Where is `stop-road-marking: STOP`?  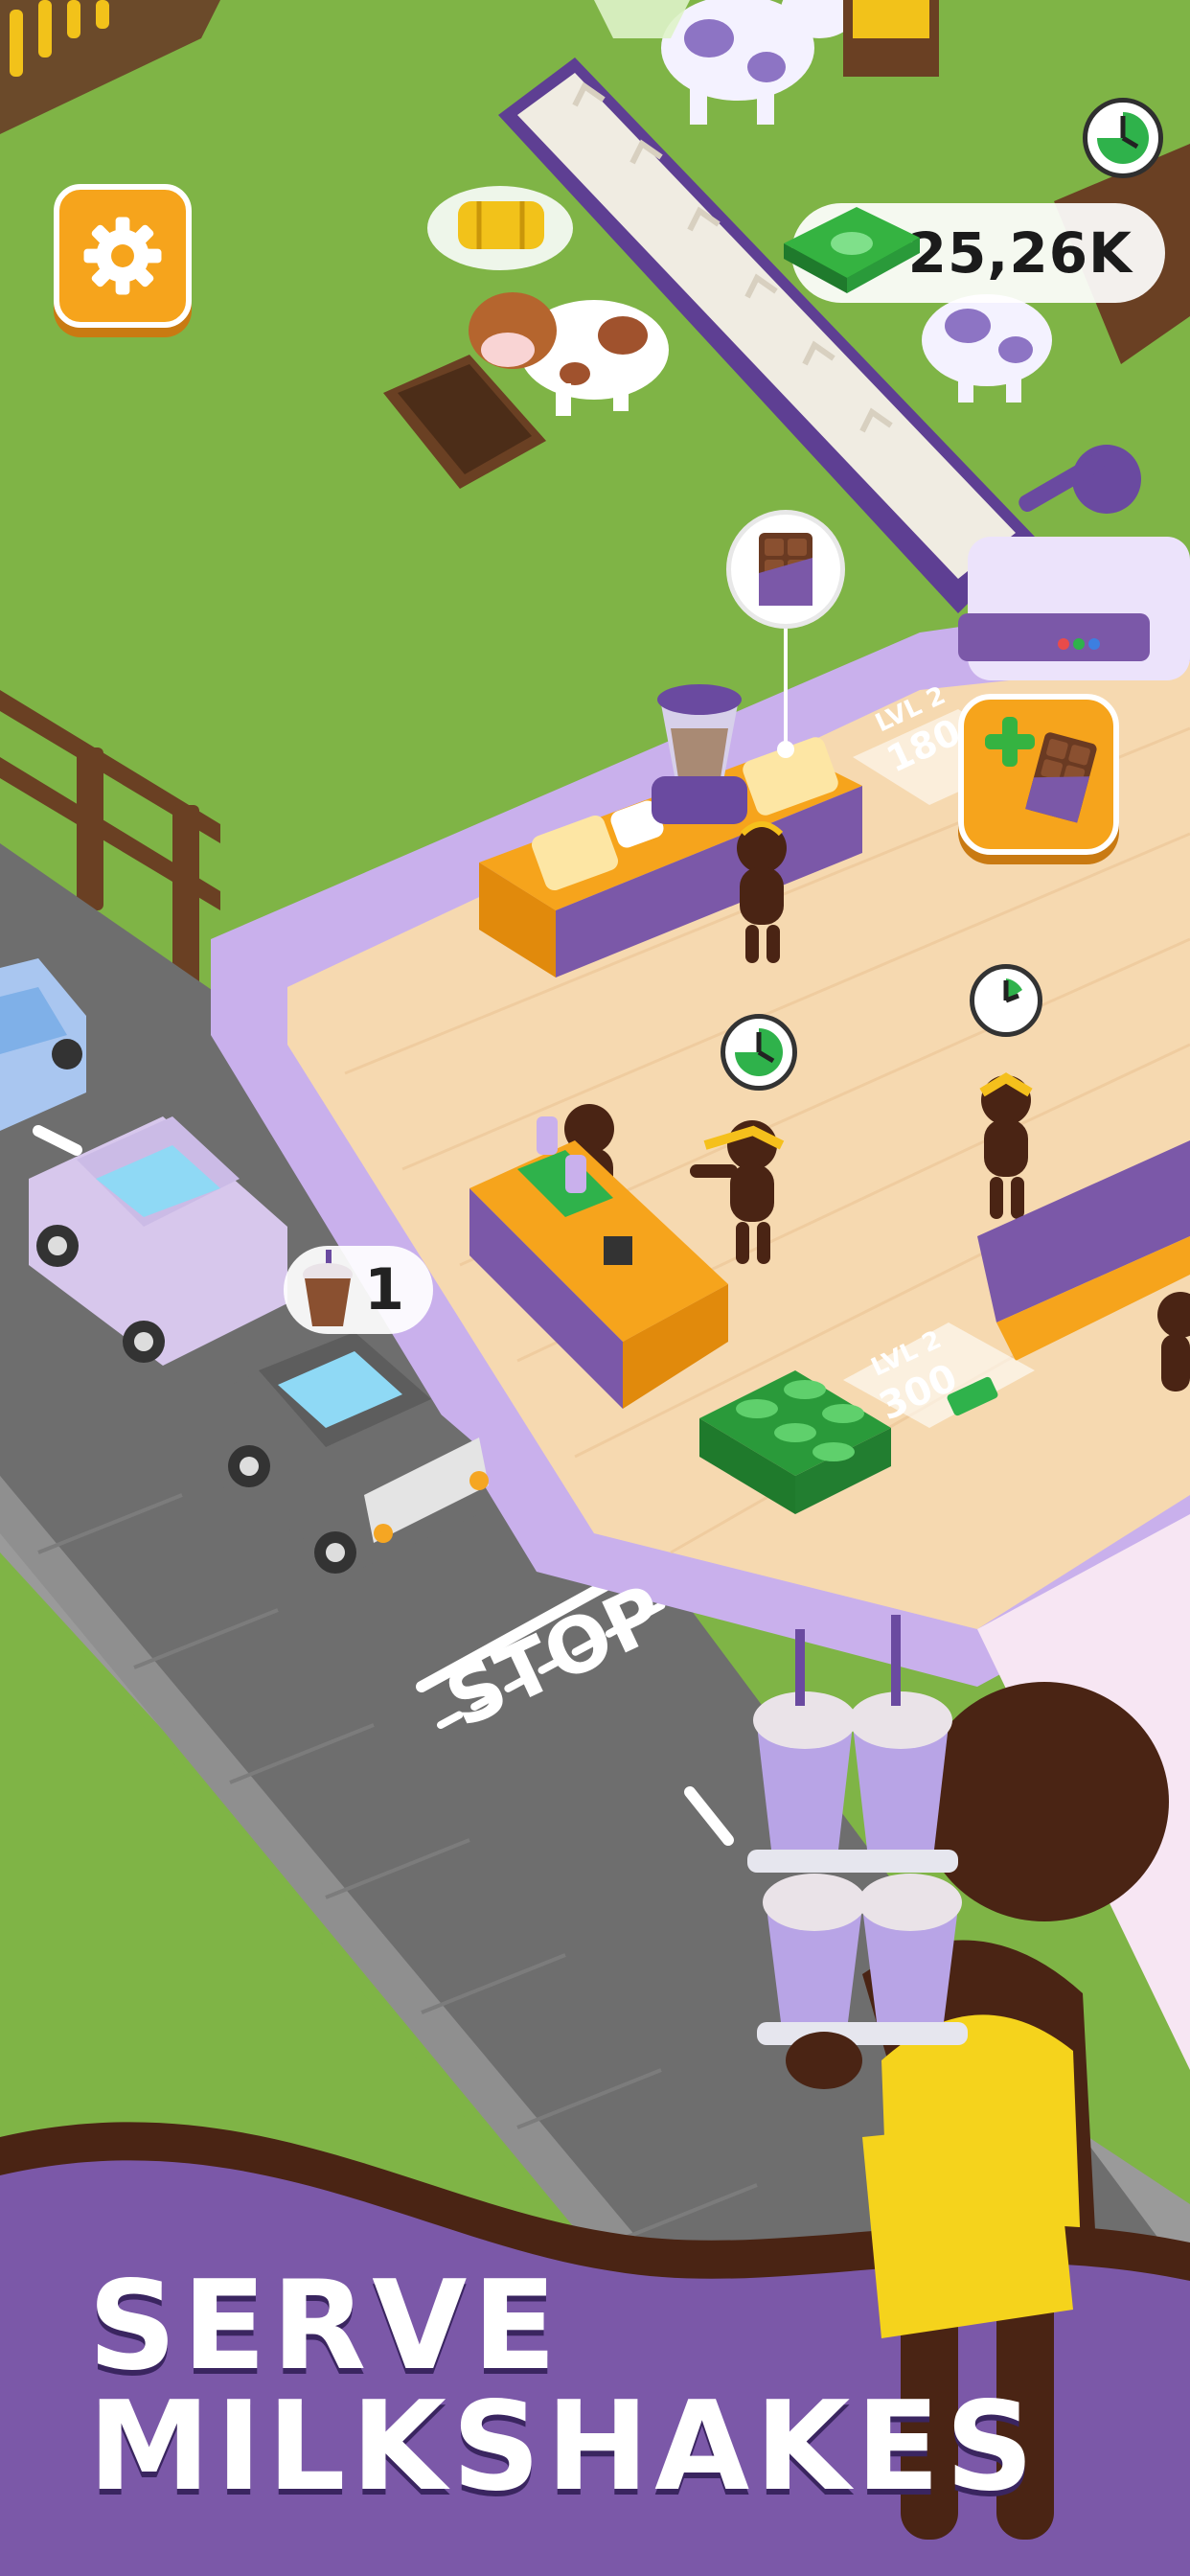
stop-road-marking: STOP is located at coordinates (552, 1648).